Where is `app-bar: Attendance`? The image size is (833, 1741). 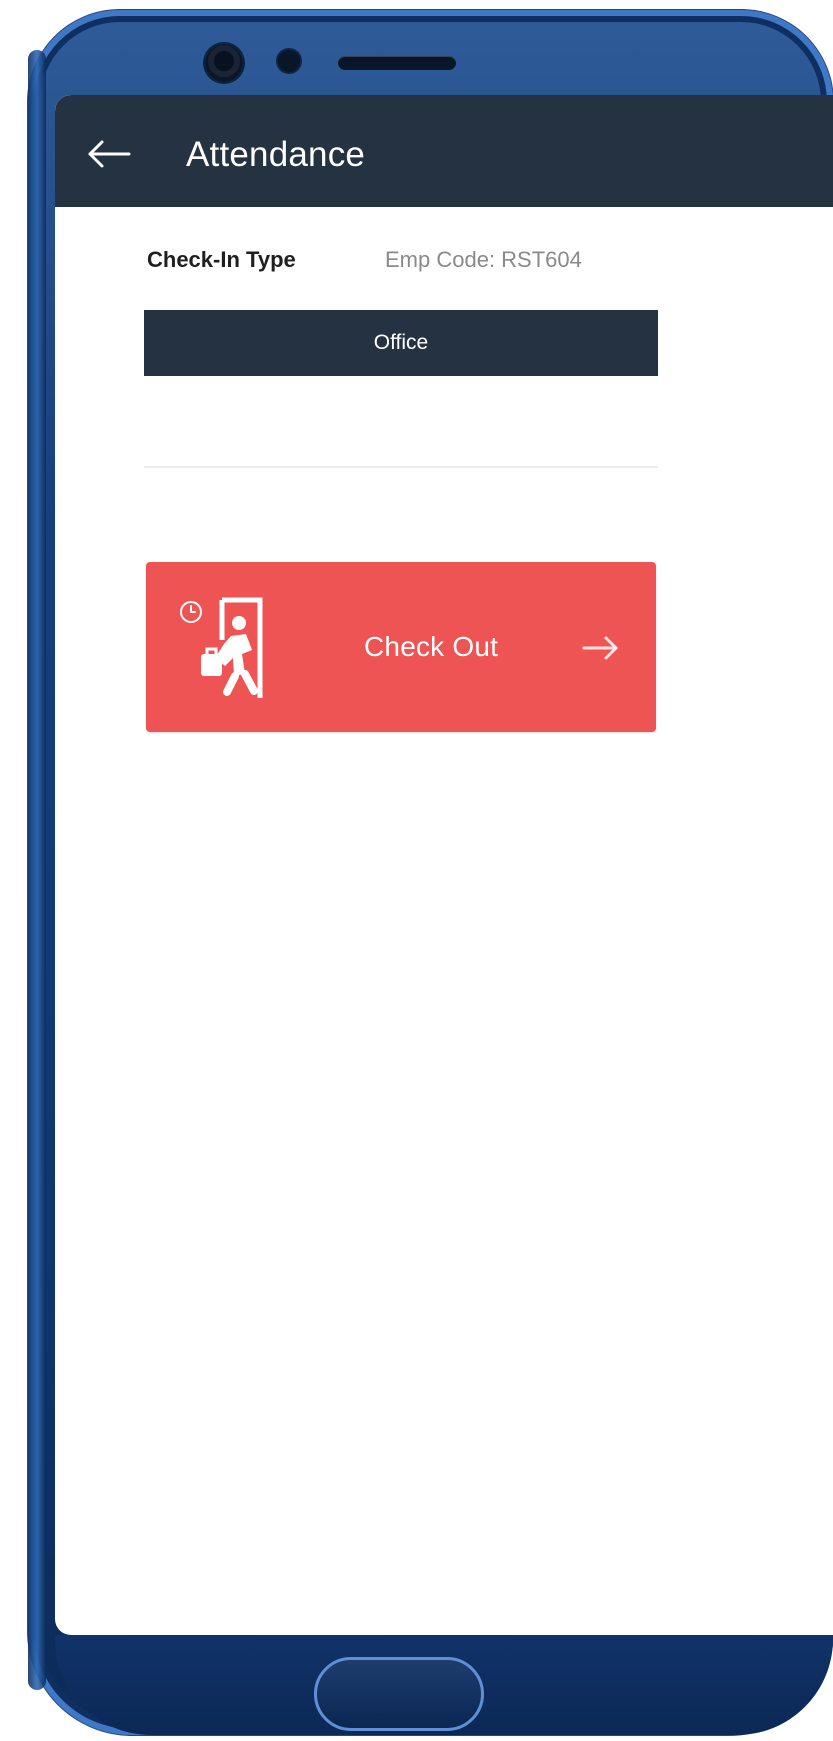 app-bar: Attendance is located at coordinates (444, 151).